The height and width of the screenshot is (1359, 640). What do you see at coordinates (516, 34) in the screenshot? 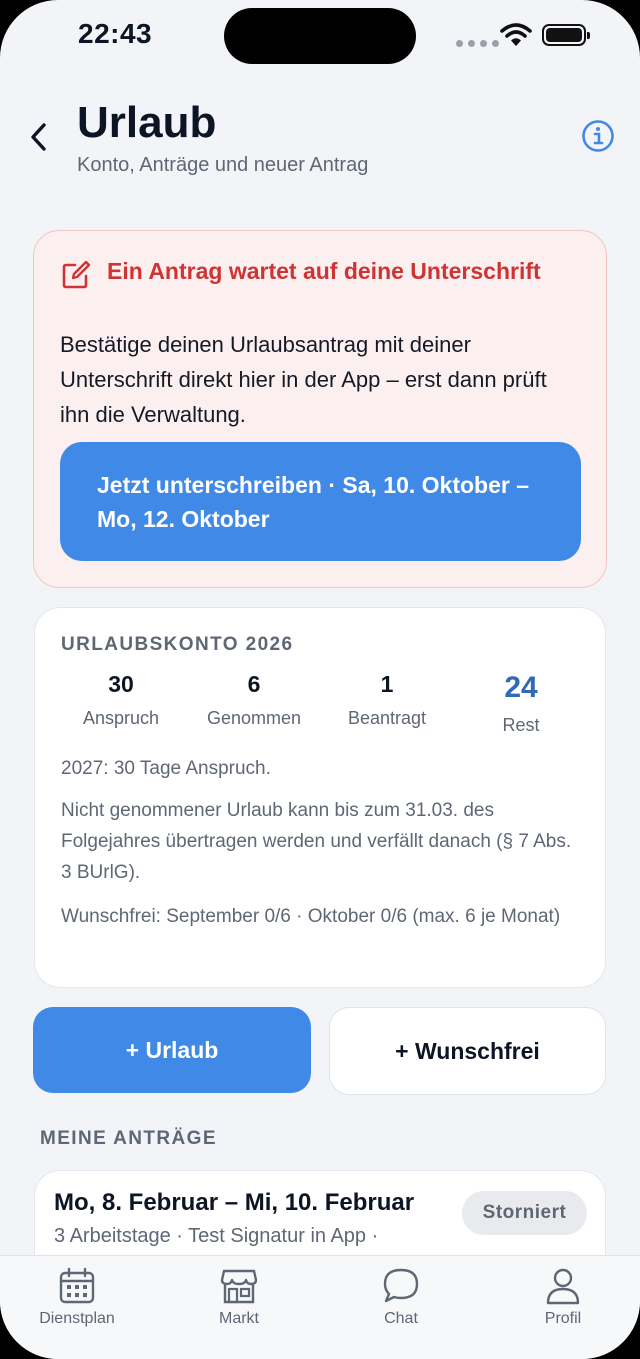
I see `wifi-icon` at bounding box center [516, 34].